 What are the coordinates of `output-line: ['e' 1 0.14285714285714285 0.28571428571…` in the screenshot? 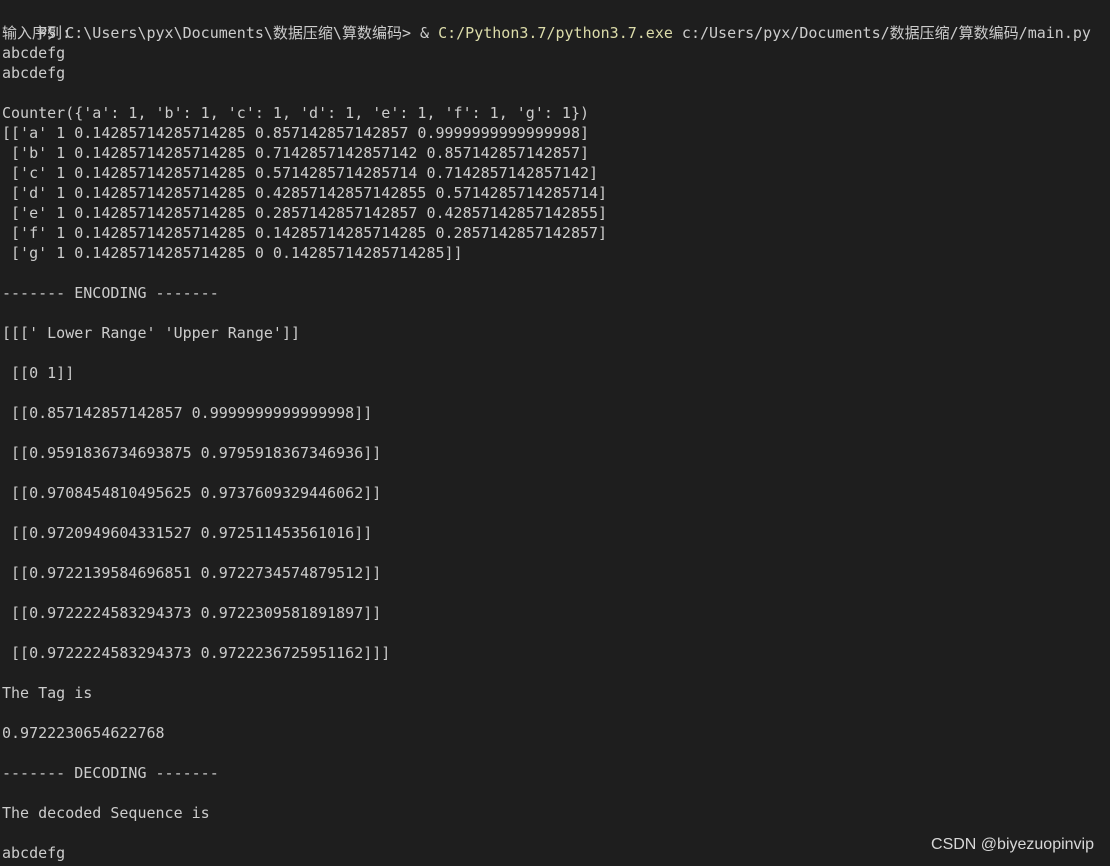 It's located at (305, 213).